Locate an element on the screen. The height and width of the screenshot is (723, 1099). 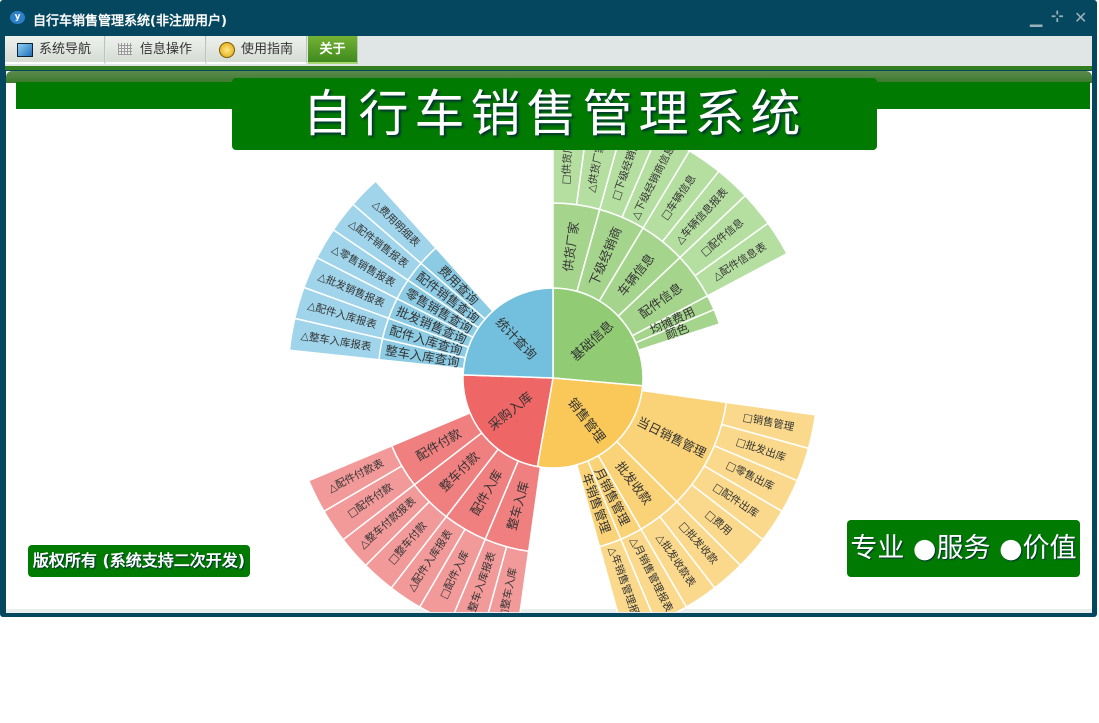
slogan-badge: 专业 ●服务 ●价值 is located at coordinates (963, 548).